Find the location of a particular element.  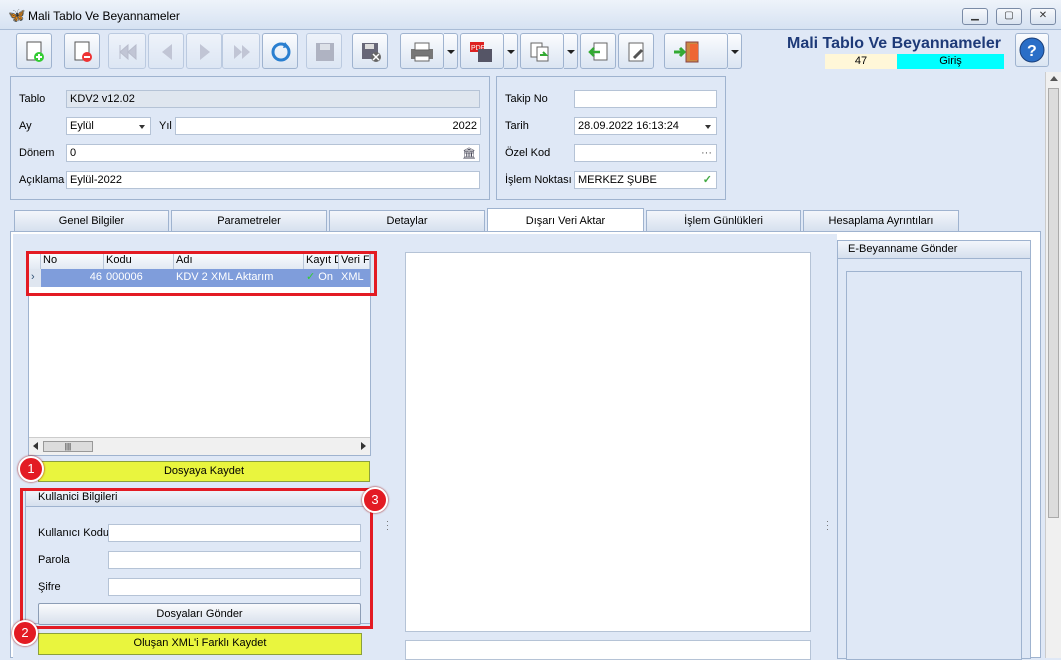

pdf-icon: PDF is located at coordinates (481, 52).